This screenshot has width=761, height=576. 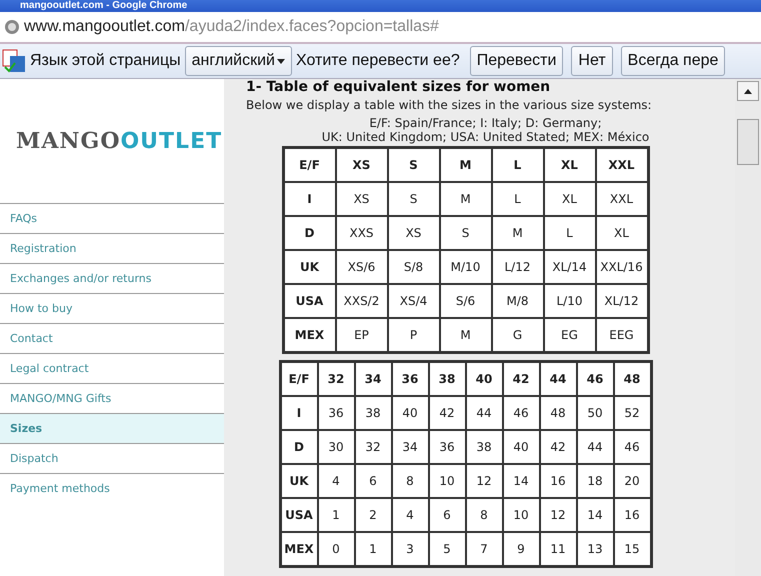 What do you see at coordinates (595, 549) in the screenshot?
I see `table-cell: 13` at bounding box center [595, 549].